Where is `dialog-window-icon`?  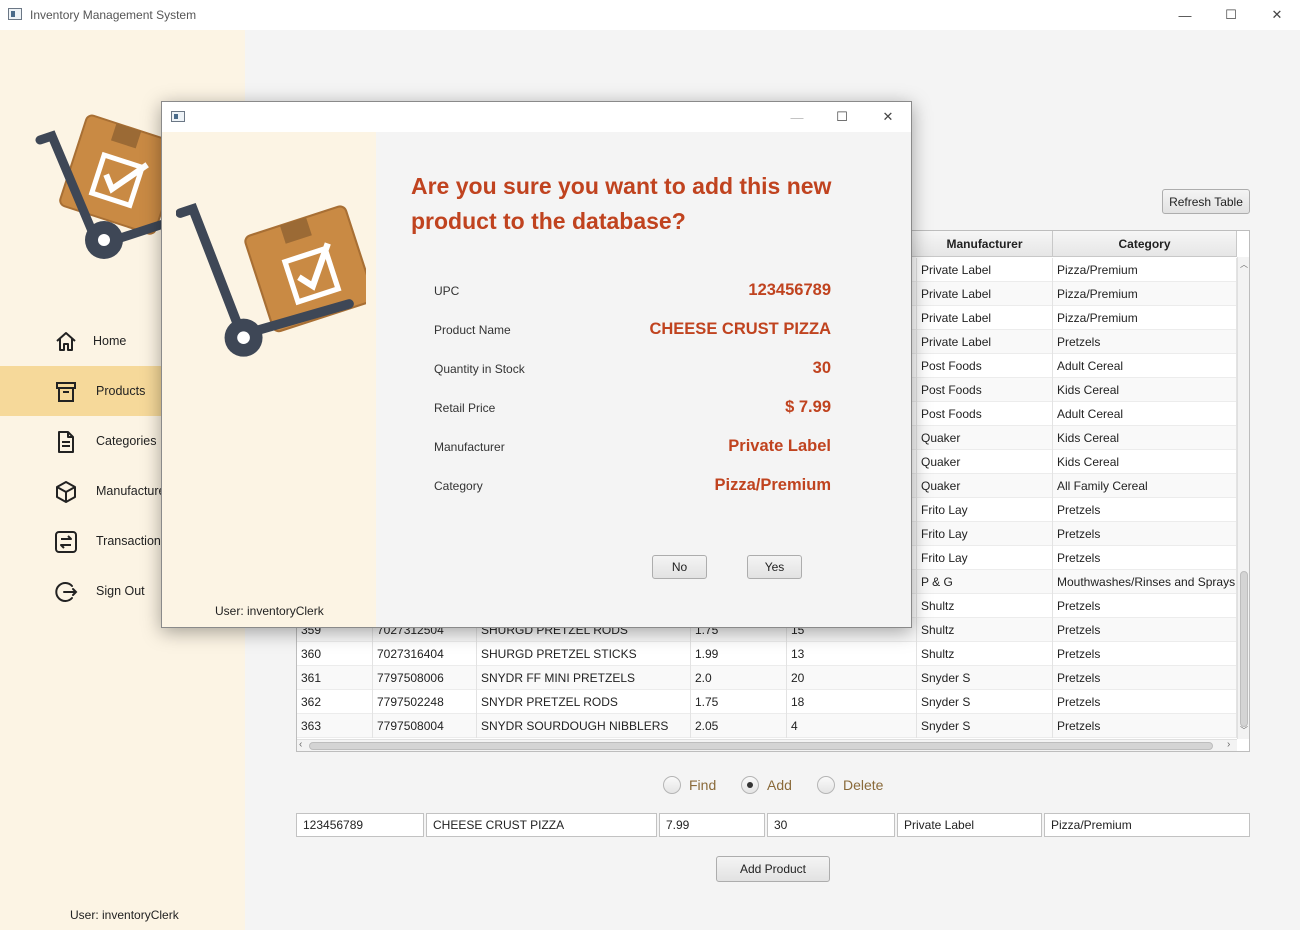 dialog-window-icon is located at coordinates (178, 116).